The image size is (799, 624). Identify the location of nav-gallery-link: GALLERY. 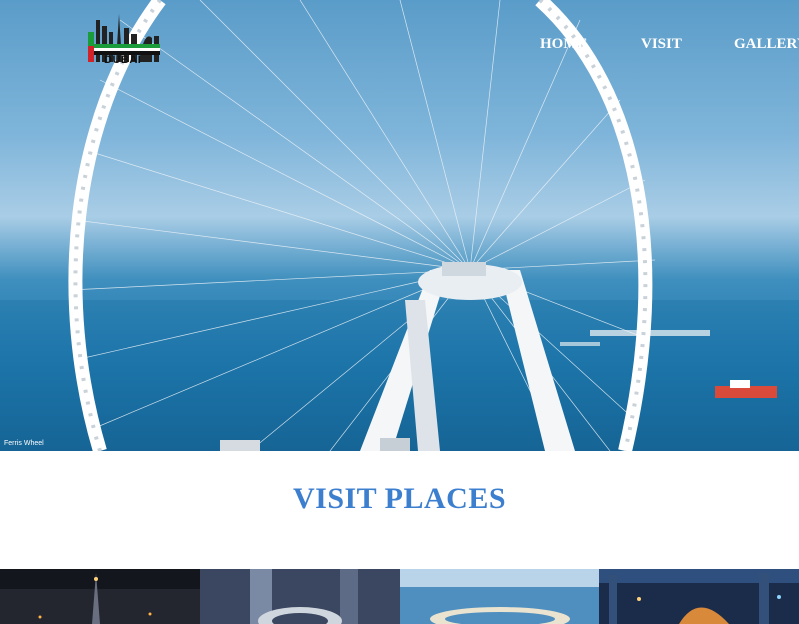
(766, 44).